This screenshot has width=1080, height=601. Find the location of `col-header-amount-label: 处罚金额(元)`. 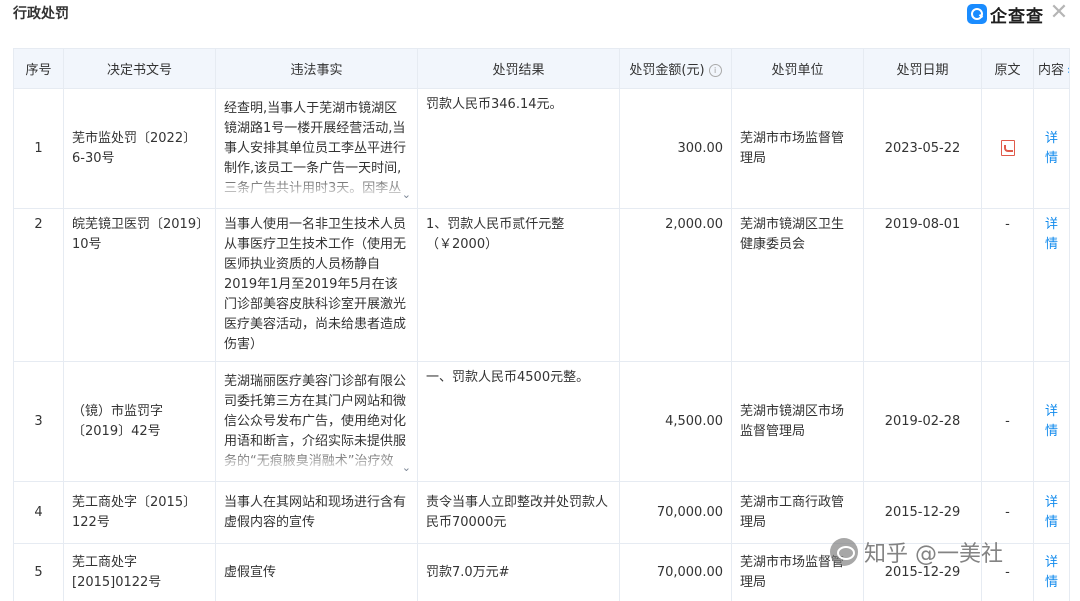

col-header-amount-label: 处罚金额(元) is located at coordinates (667, 70).